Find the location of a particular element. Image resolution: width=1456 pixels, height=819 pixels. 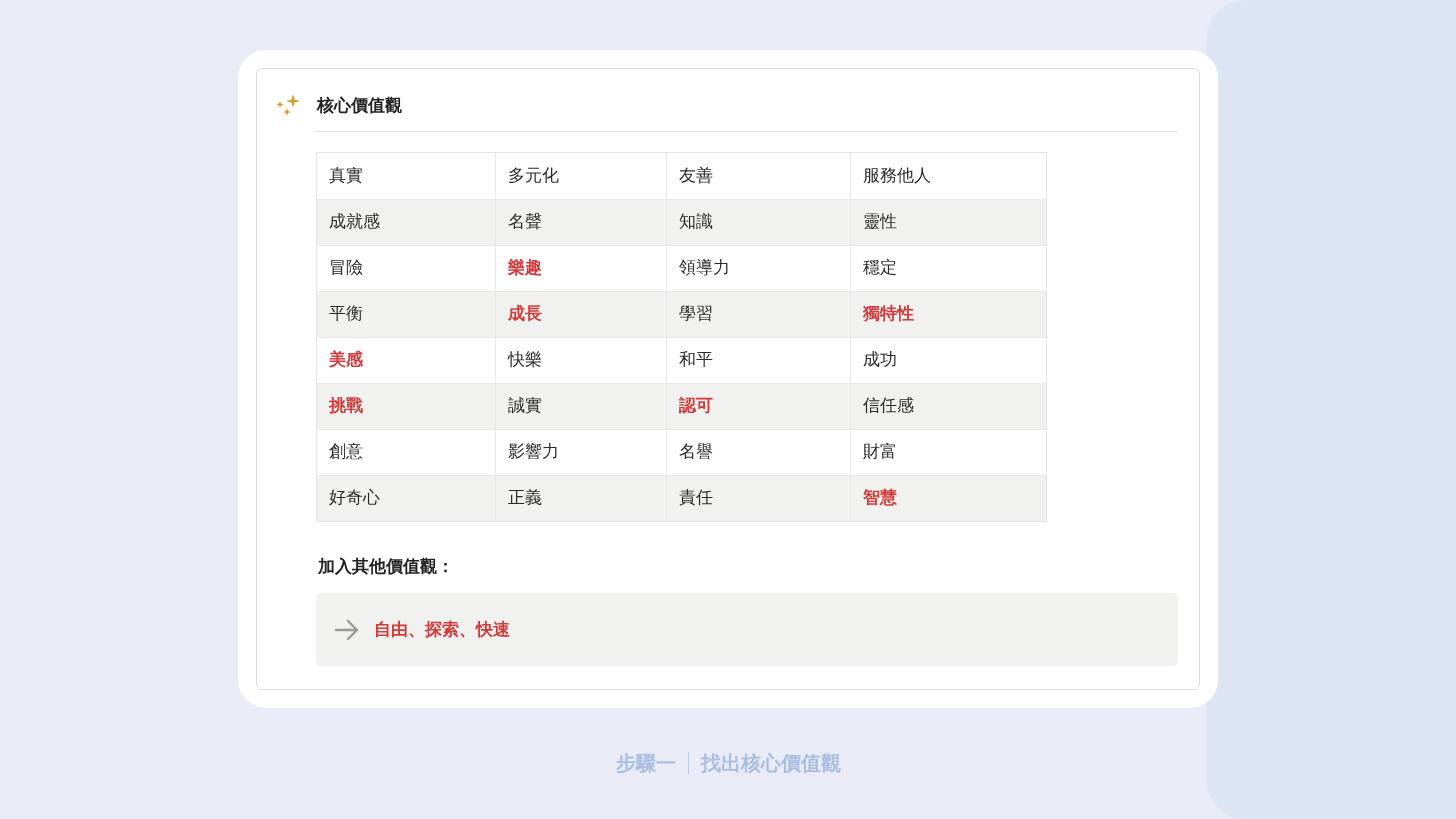

table-cell-text: 挑戰 is located at coordinates (345, 406).